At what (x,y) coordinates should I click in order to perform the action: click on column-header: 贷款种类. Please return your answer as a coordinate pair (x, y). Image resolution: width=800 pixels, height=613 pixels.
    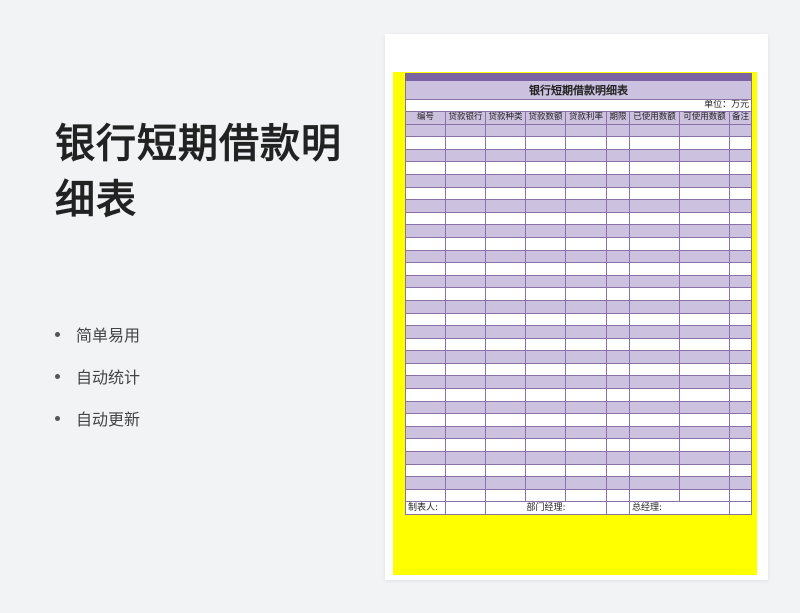
    Looking at the image, I should click on (505, 118).